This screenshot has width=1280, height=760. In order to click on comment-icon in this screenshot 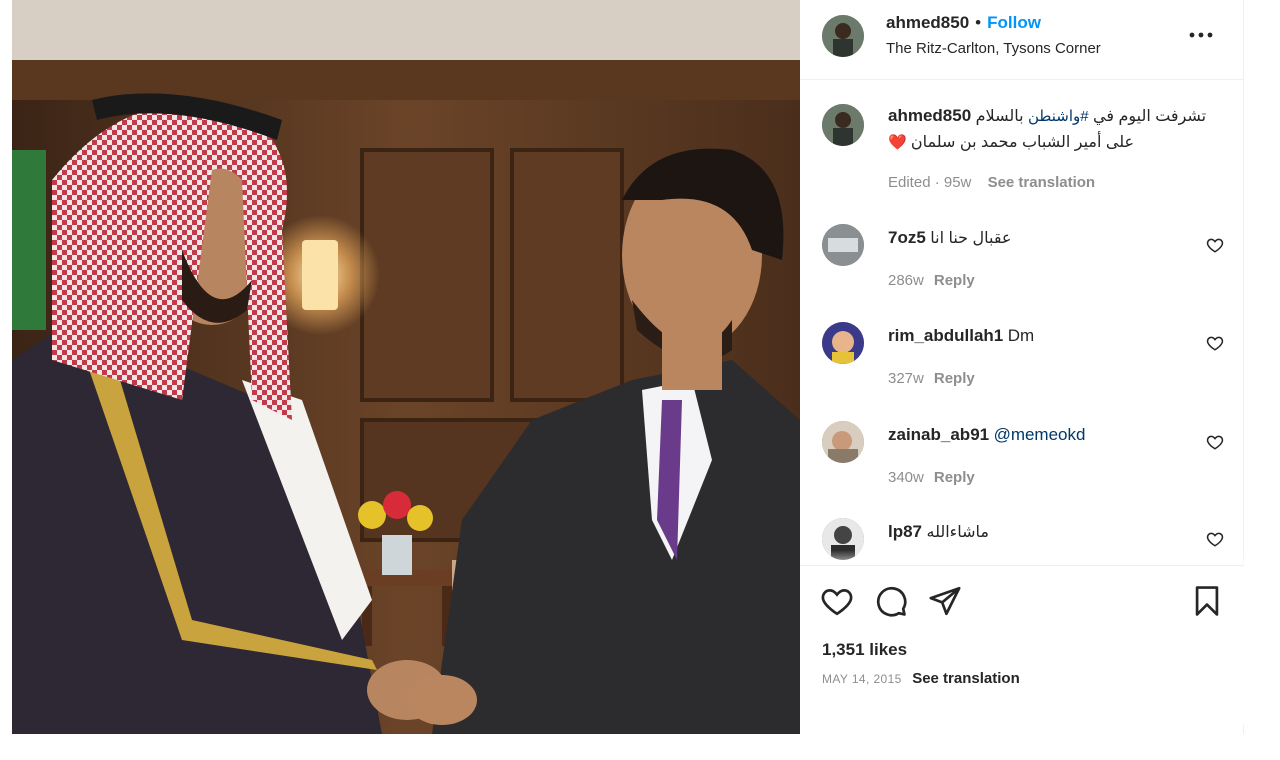, I will do `click(891, 601)`.